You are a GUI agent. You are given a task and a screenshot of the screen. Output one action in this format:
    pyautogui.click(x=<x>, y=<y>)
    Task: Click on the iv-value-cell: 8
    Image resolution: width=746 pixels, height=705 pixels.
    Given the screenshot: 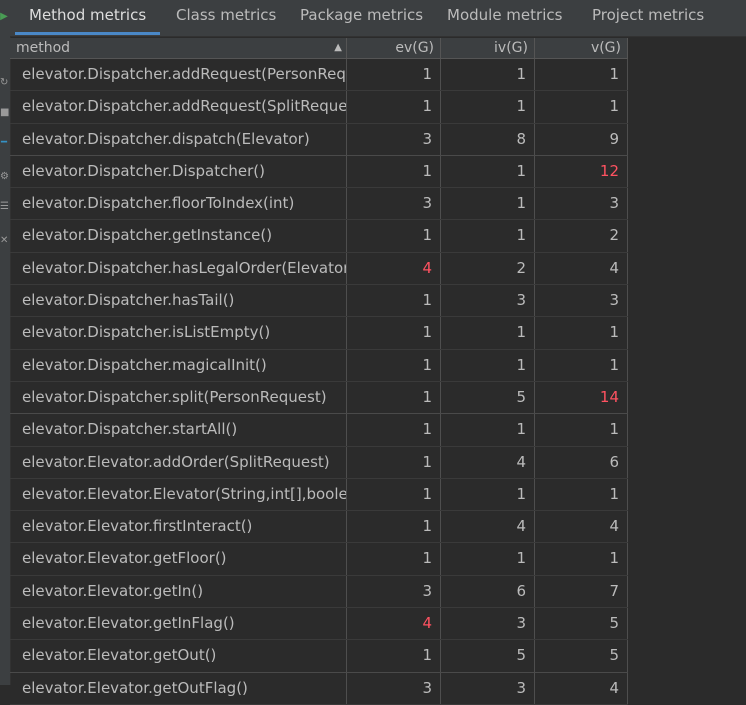 What is the action you would take?
    pyautogui.click(x=488, y=139)
    